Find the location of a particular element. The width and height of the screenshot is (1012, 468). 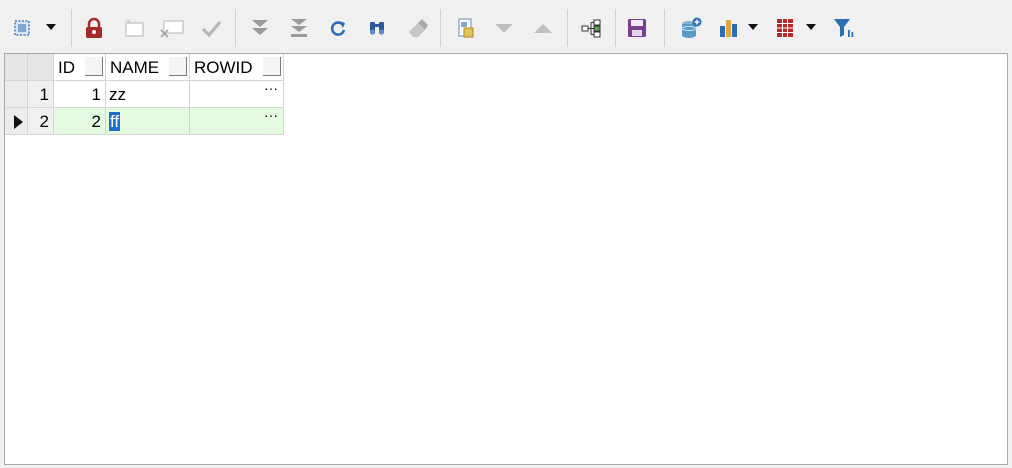

new-record-icon is located at coordinates (134, 28).